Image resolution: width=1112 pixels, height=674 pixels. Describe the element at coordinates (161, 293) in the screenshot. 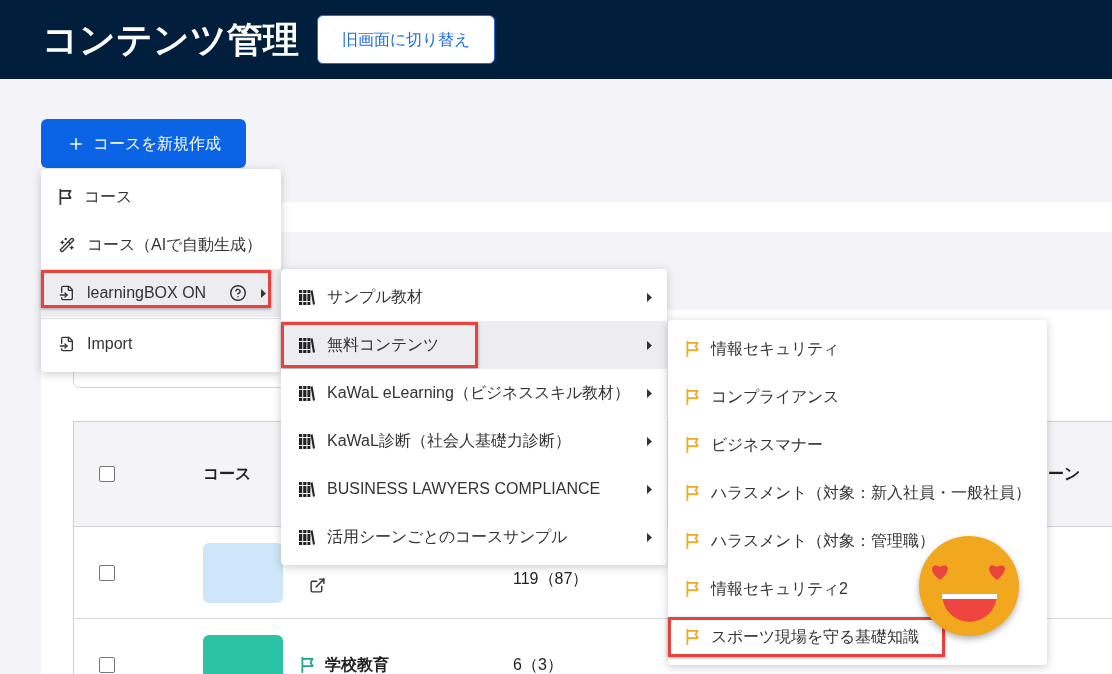

I see `menu-item: learningBOX ON` at that location.